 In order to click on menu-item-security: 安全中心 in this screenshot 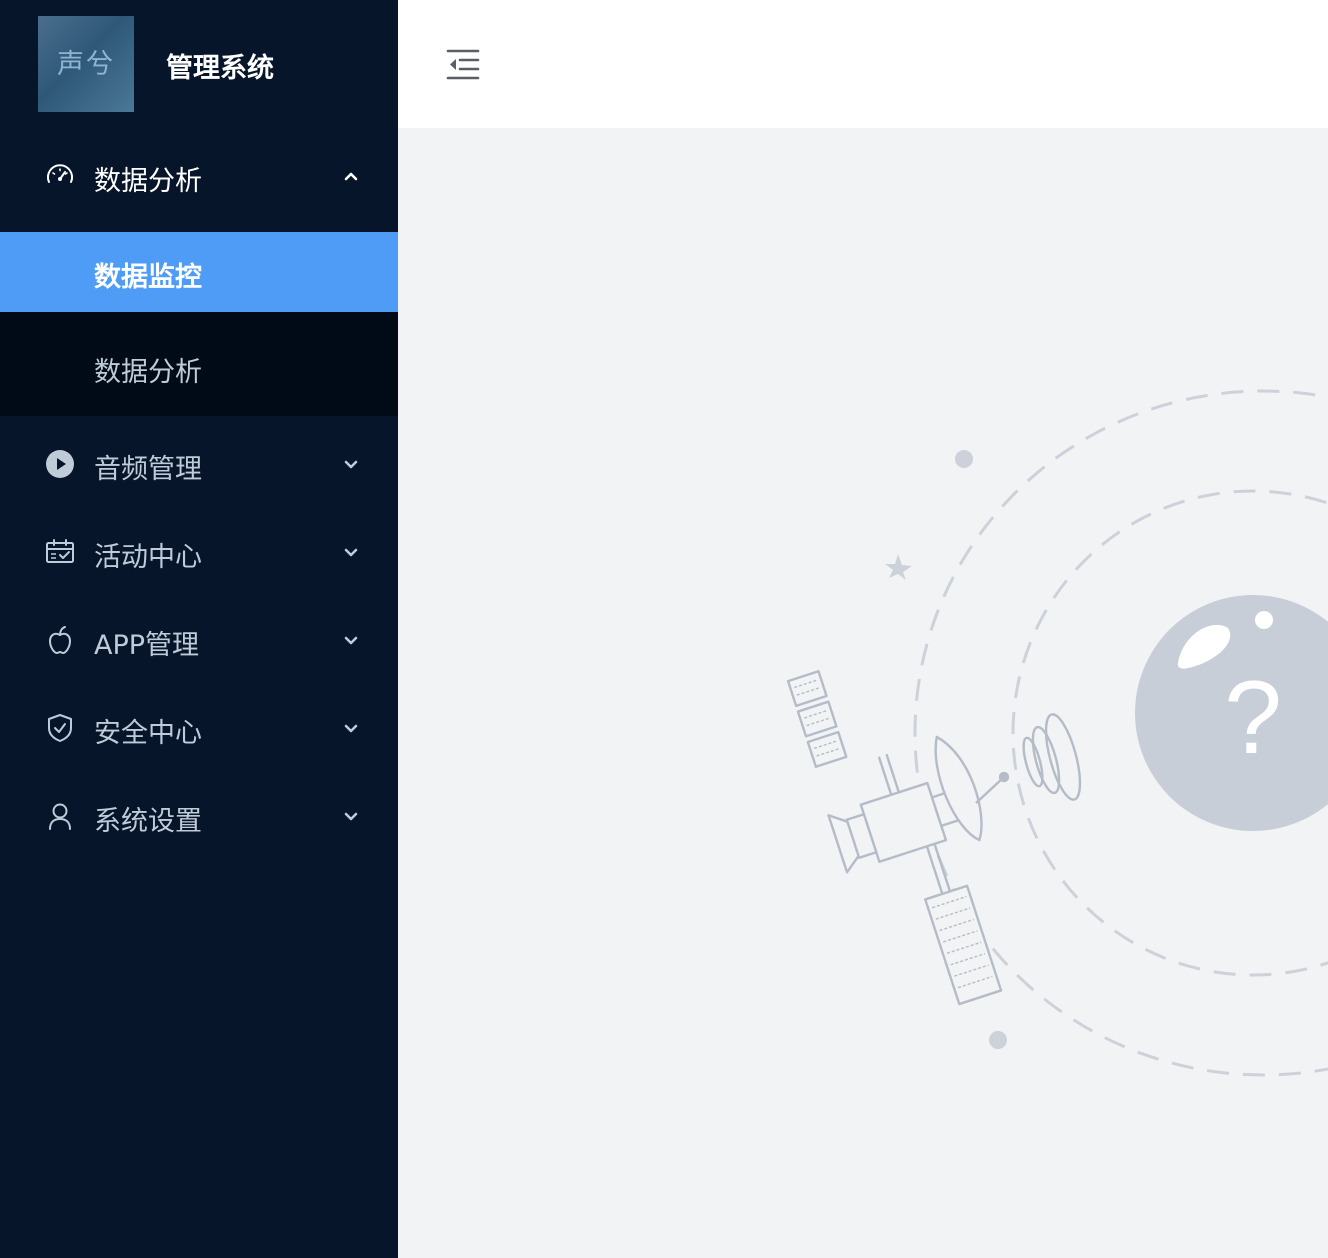, I will do `click(199, 728)`.